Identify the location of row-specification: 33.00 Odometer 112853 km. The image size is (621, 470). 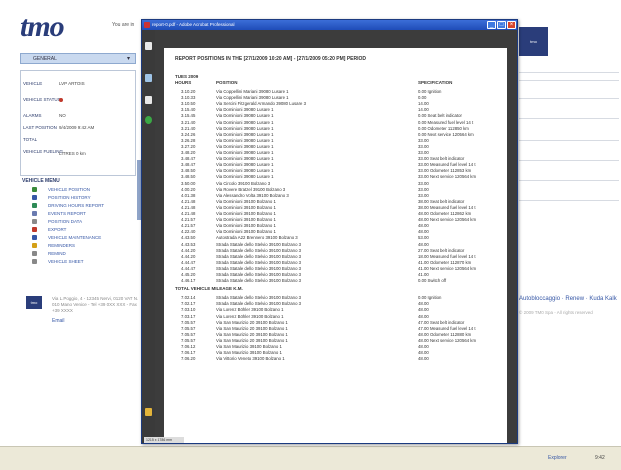
(445, 171).